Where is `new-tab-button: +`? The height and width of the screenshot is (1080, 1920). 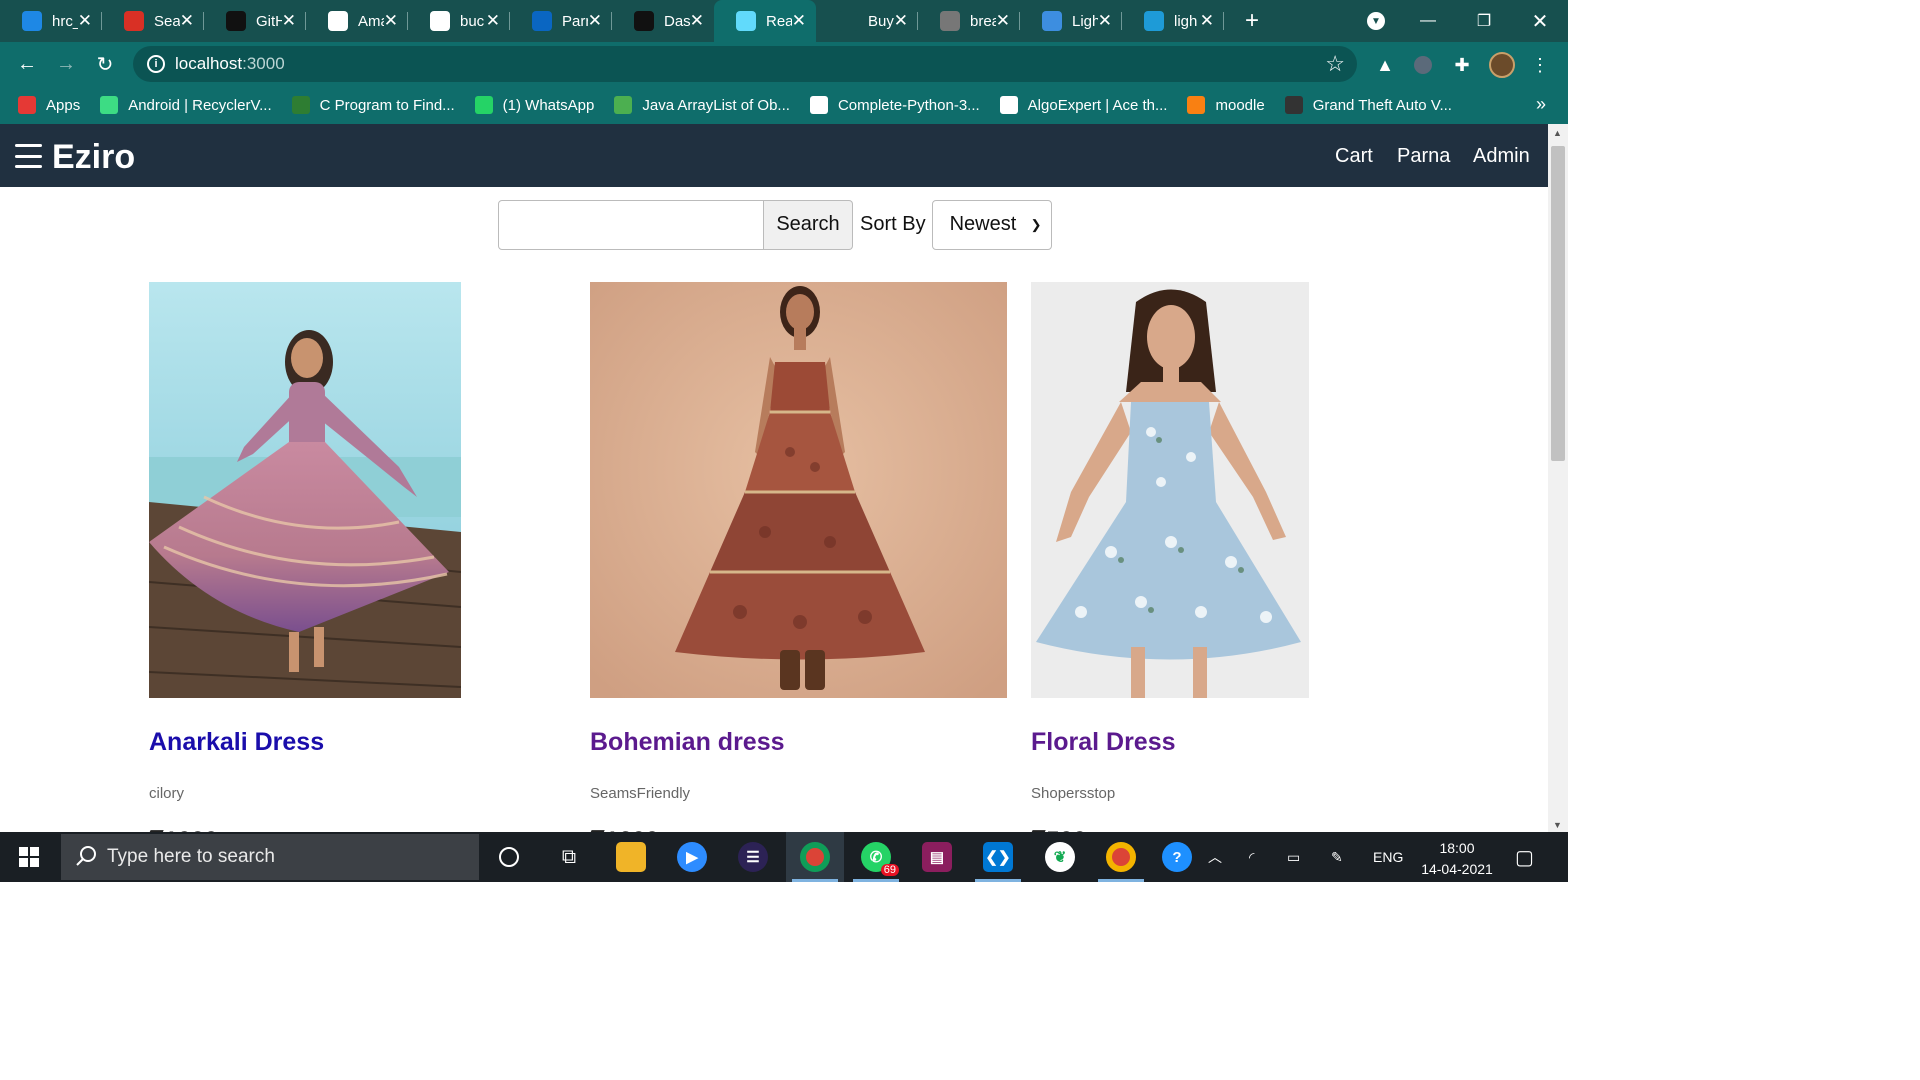
new-tab-button: + is located at coordinates (1252, 21).